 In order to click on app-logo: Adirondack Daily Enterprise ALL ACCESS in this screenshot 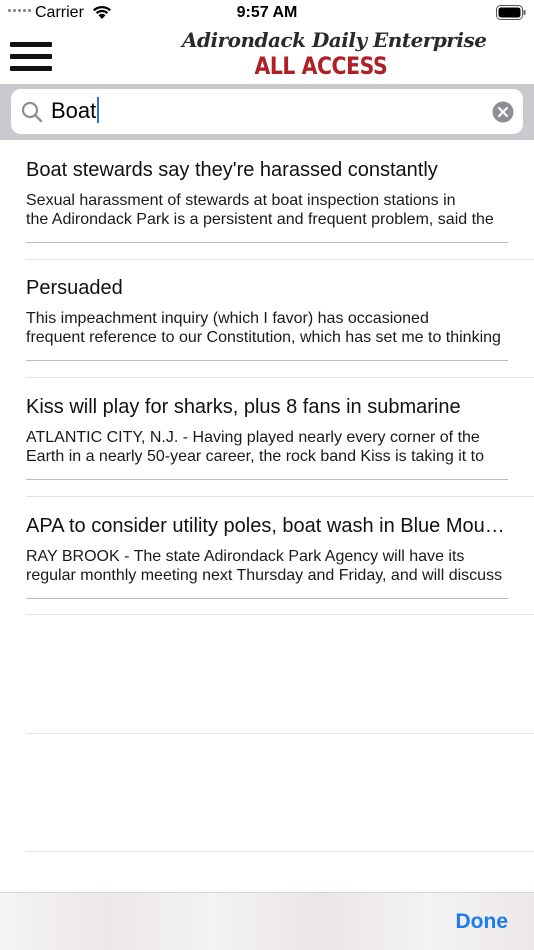, I will do `click(334, 55)`.